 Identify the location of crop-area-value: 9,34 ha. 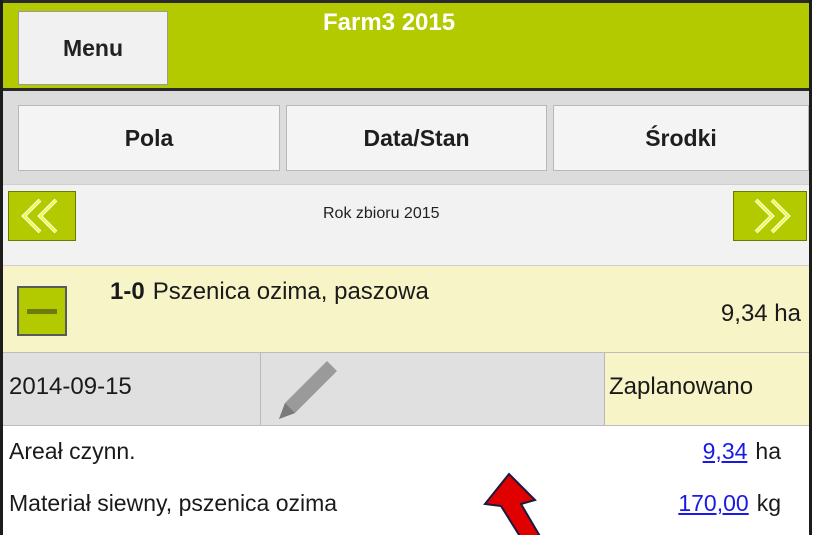
(760, 313).